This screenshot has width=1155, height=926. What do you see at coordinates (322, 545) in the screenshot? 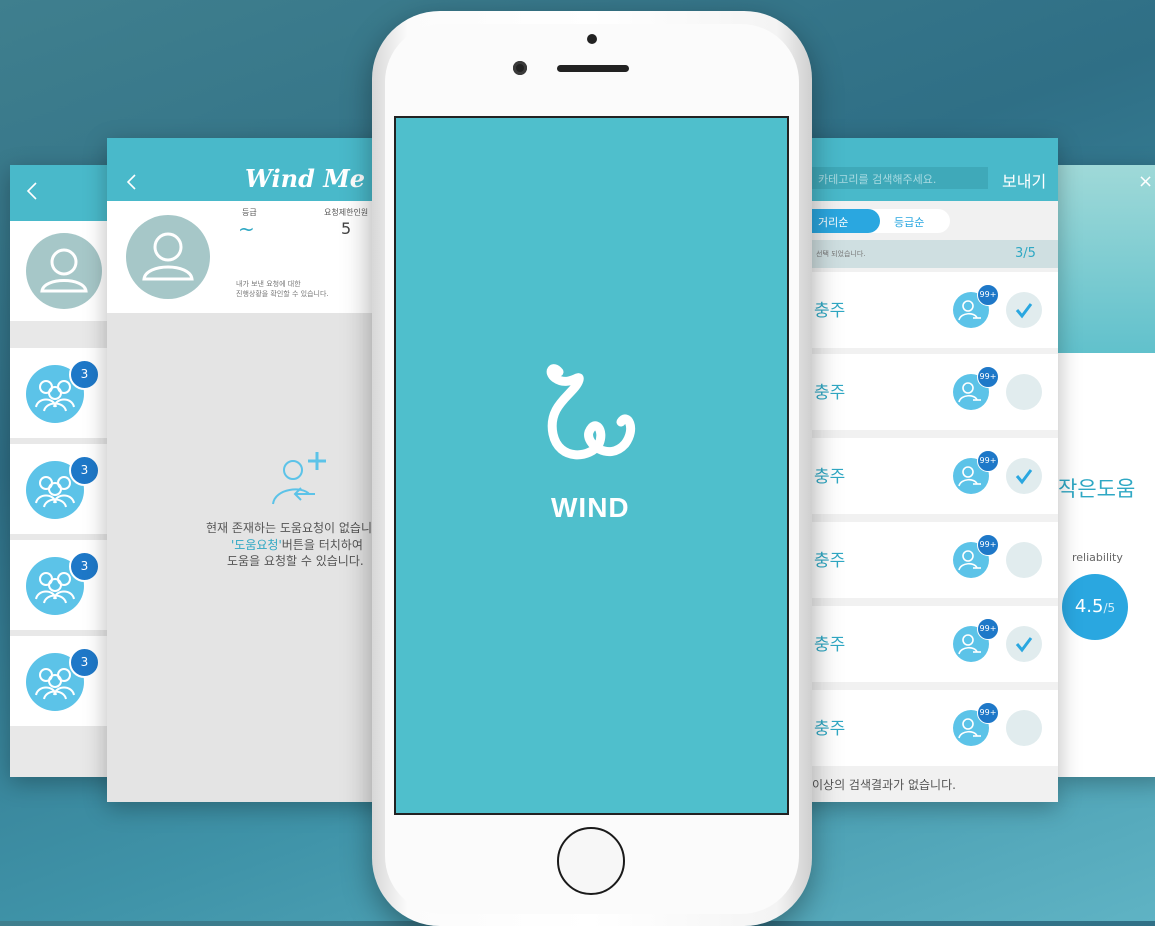
I see `empty-state-text-rest: 버튼을 터치하여` at bounding box center [322, 545].